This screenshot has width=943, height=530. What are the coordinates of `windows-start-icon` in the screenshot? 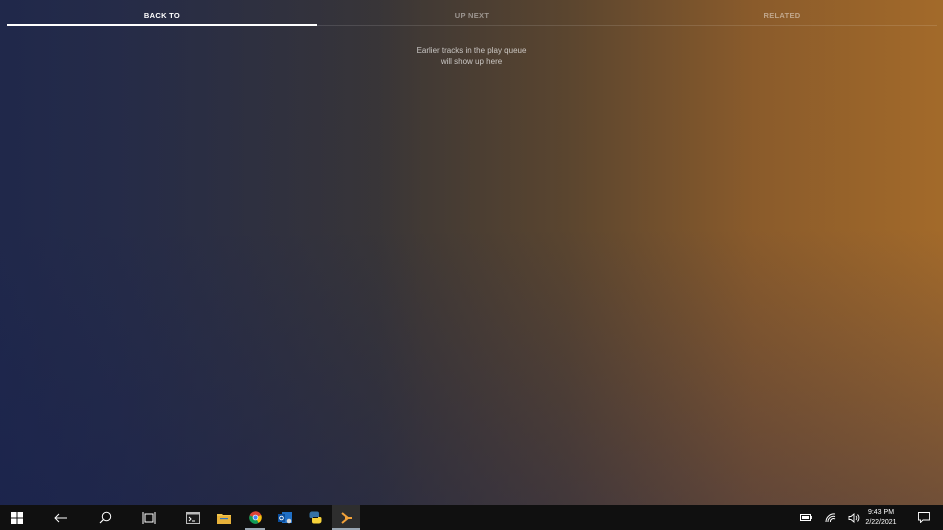 It's located at (17, 517).